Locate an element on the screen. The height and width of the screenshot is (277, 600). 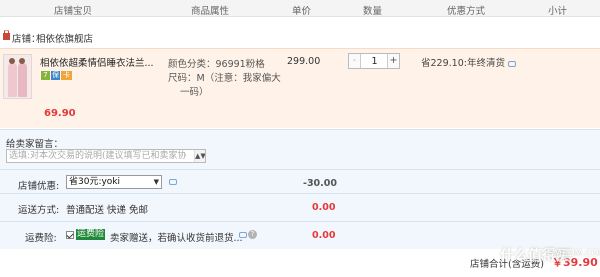
col-header-shop-item: 店铺宝贝 is located at coordinates (73, 11).